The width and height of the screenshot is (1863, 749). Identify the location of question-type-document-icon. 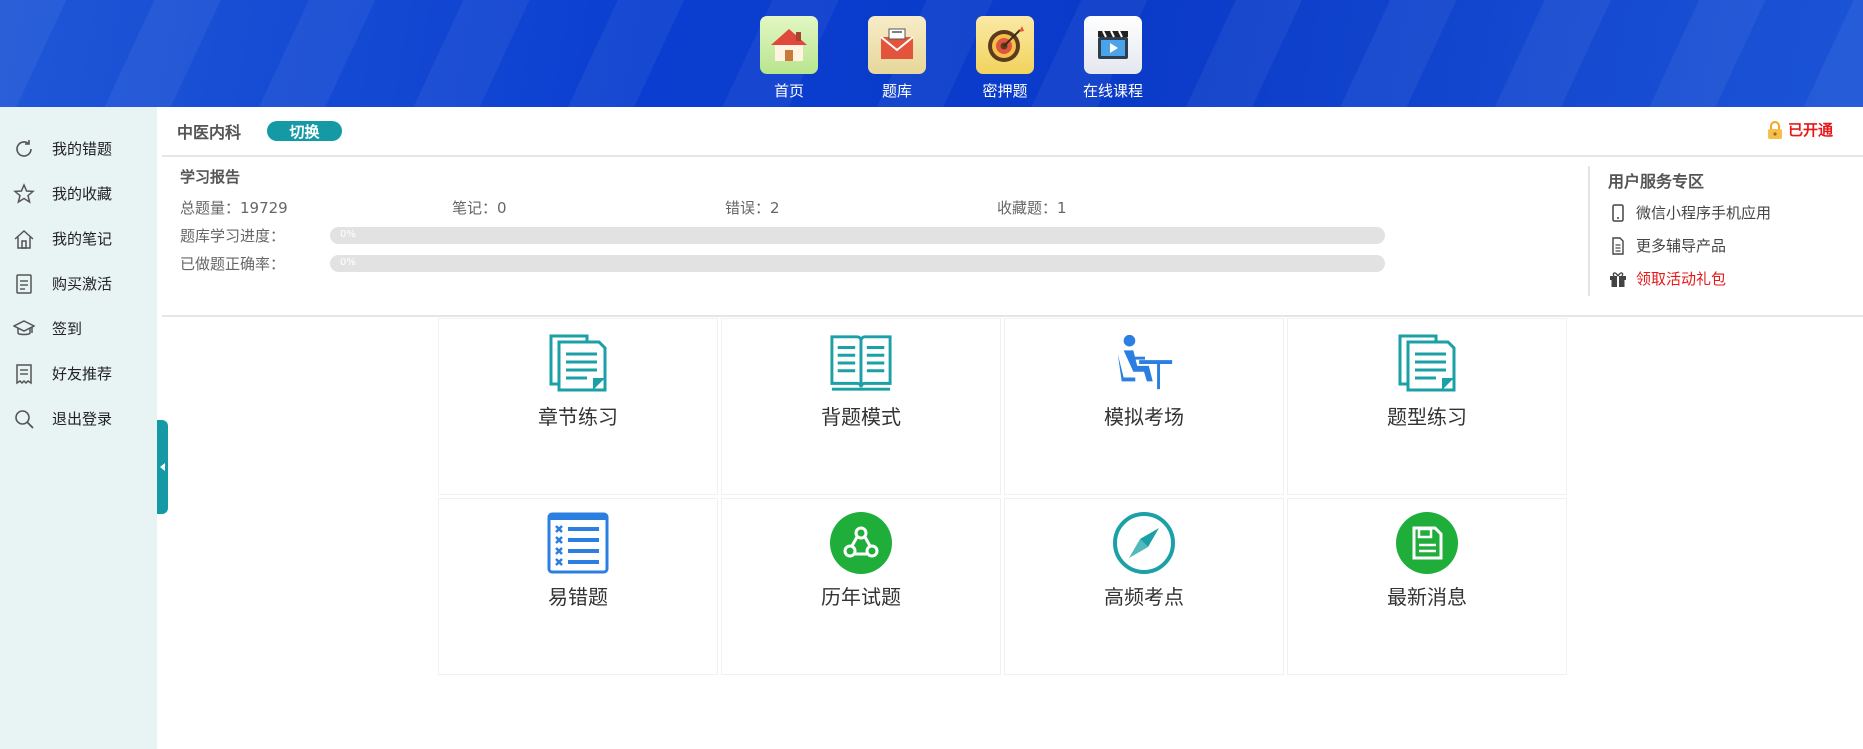
(1427, 363).